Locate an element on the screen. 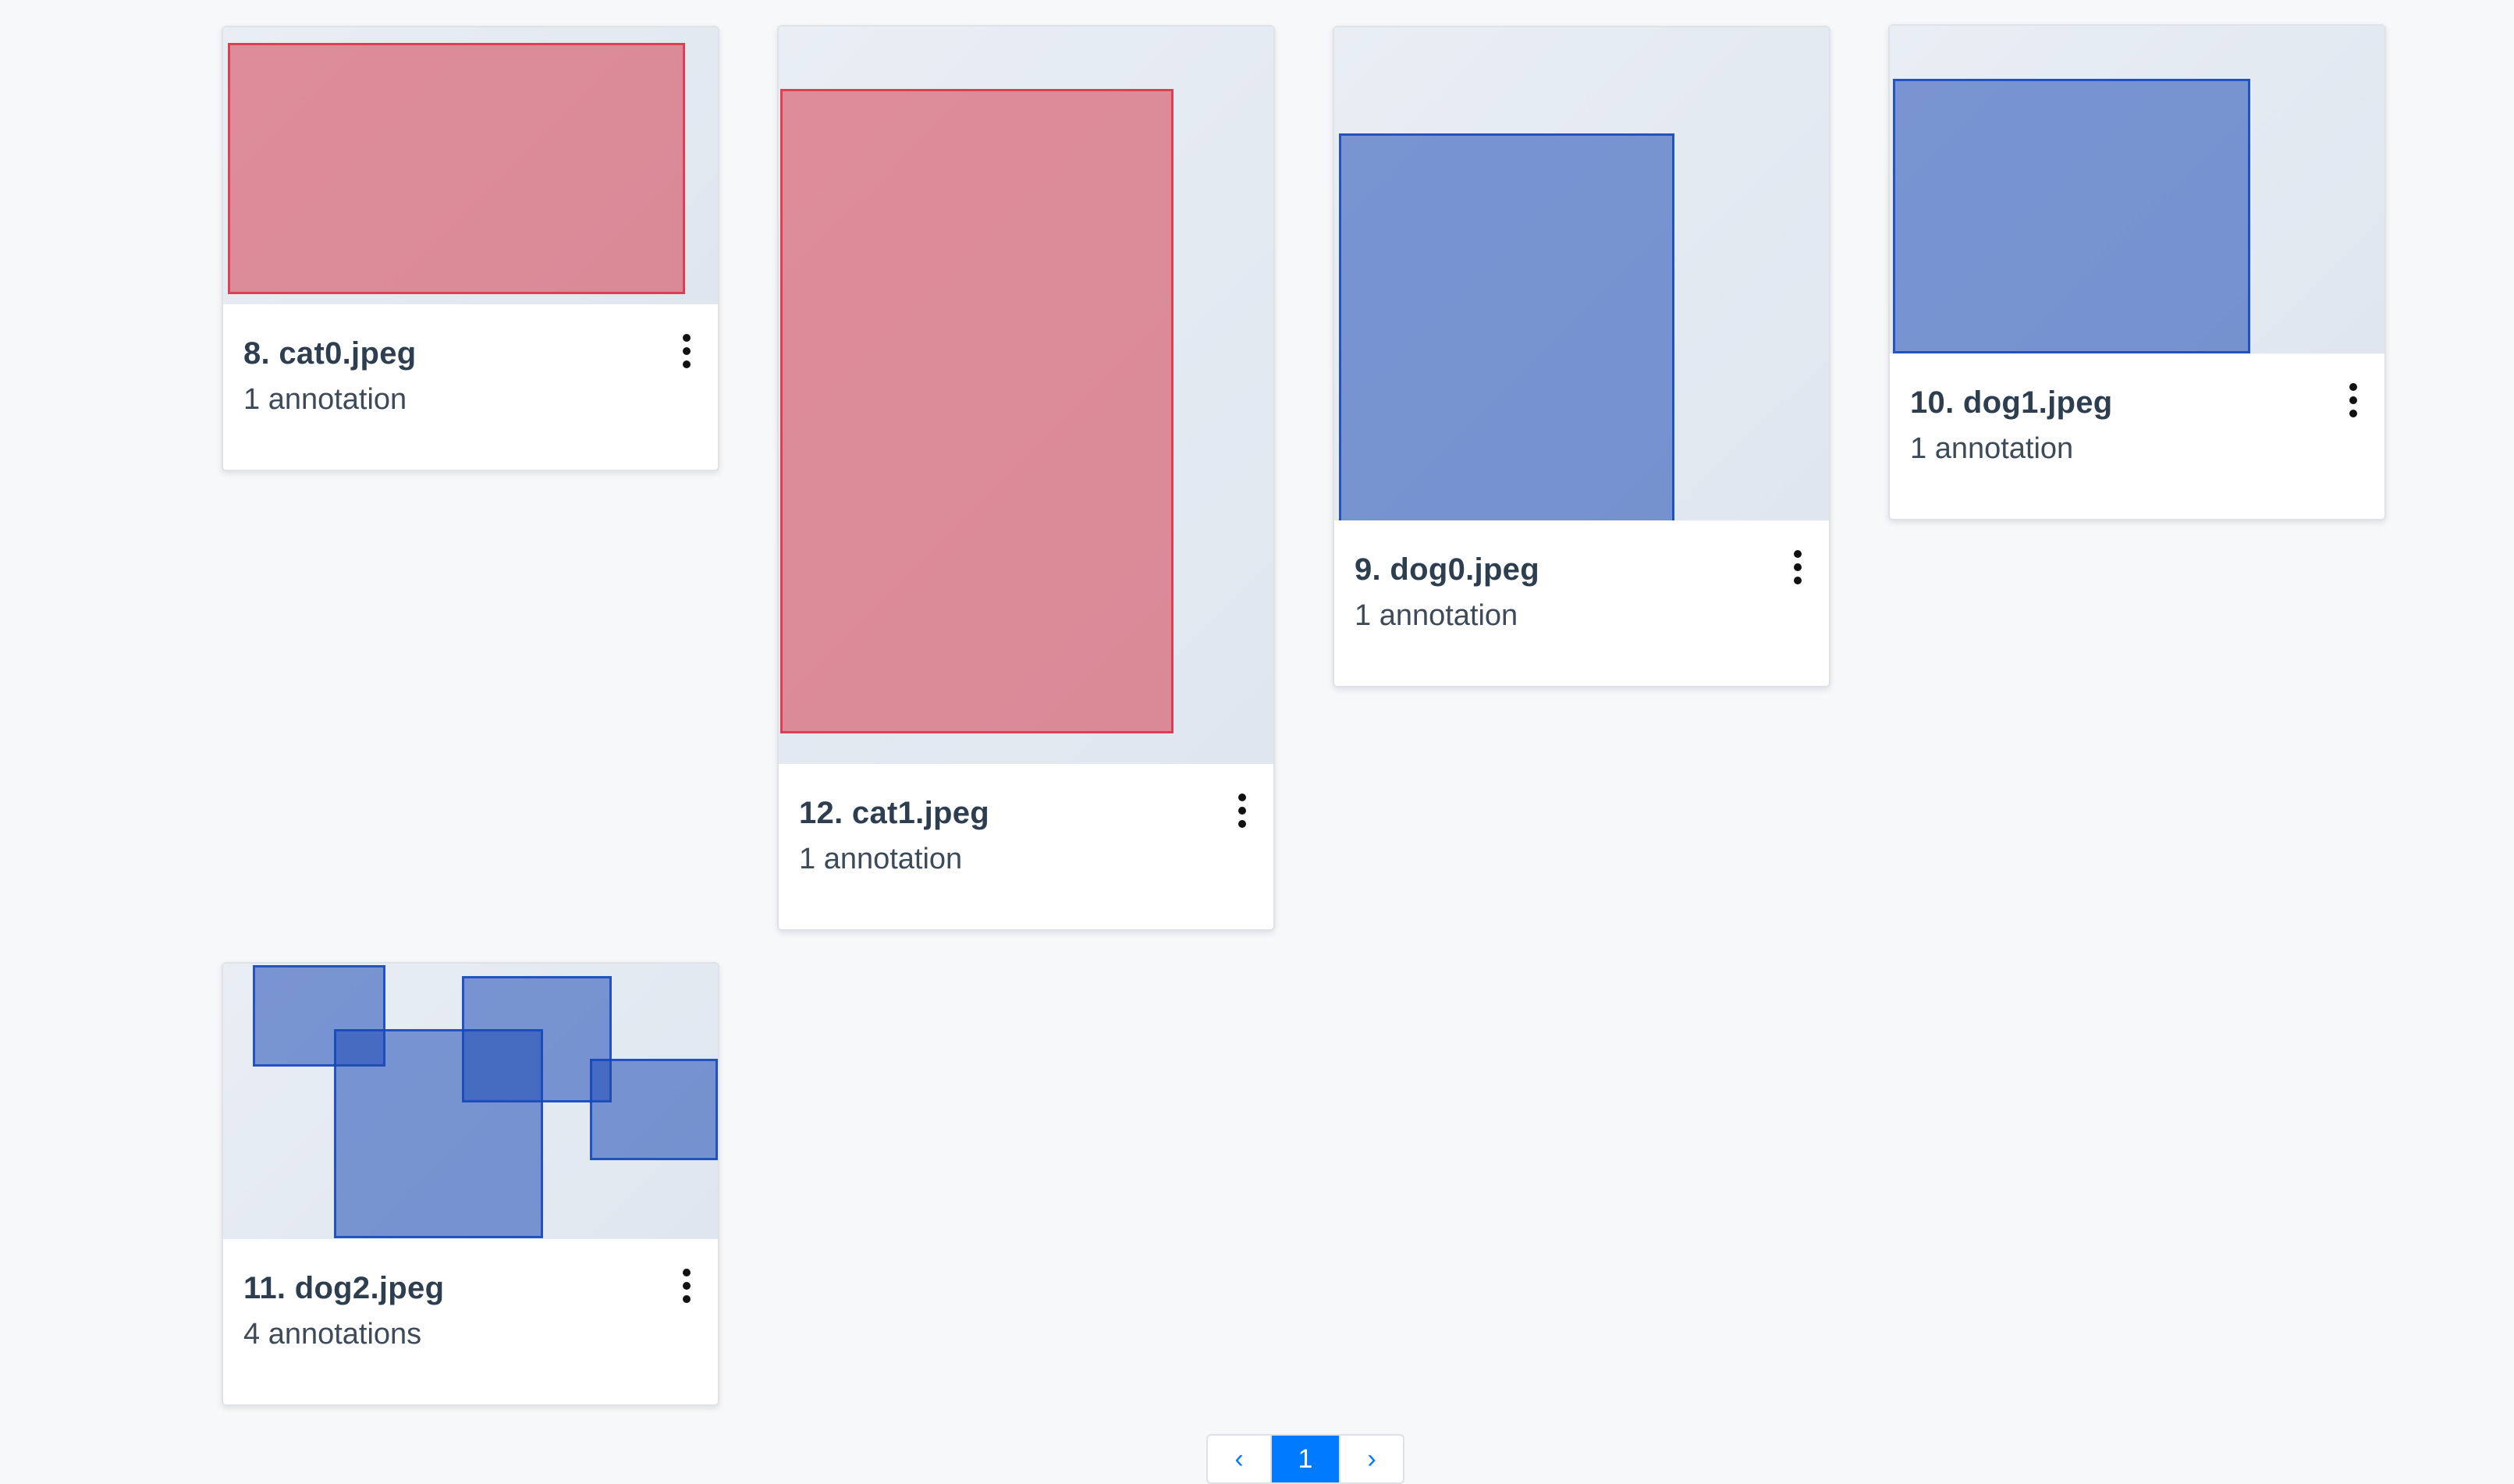  image-card: 11. dog2.jpeg 4 annotations is located at coordinates (471, 1184).